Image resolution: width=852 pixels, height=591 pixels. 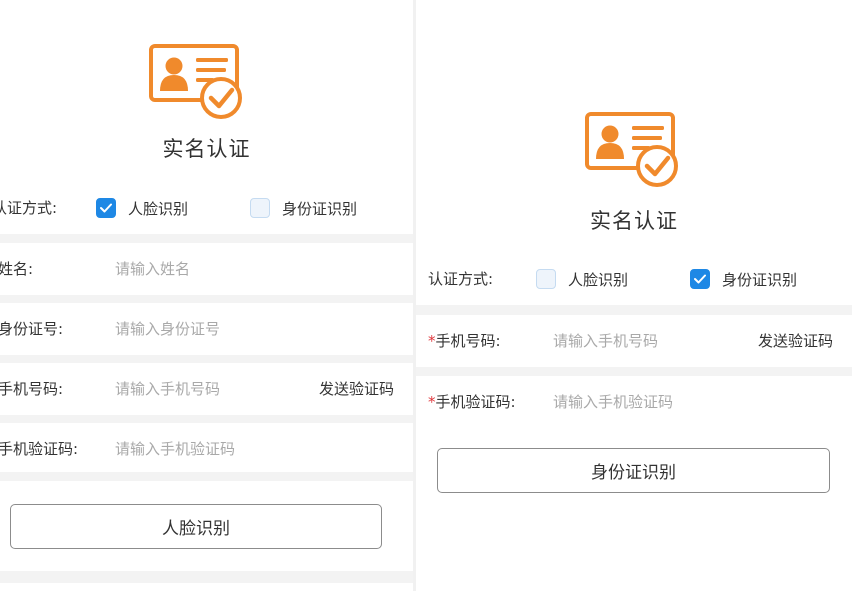 What do you see at coordinates (196, 526) in the screenshot?
I see `face-recognition-button: 人脸识别` at bounding box center [196, 526].